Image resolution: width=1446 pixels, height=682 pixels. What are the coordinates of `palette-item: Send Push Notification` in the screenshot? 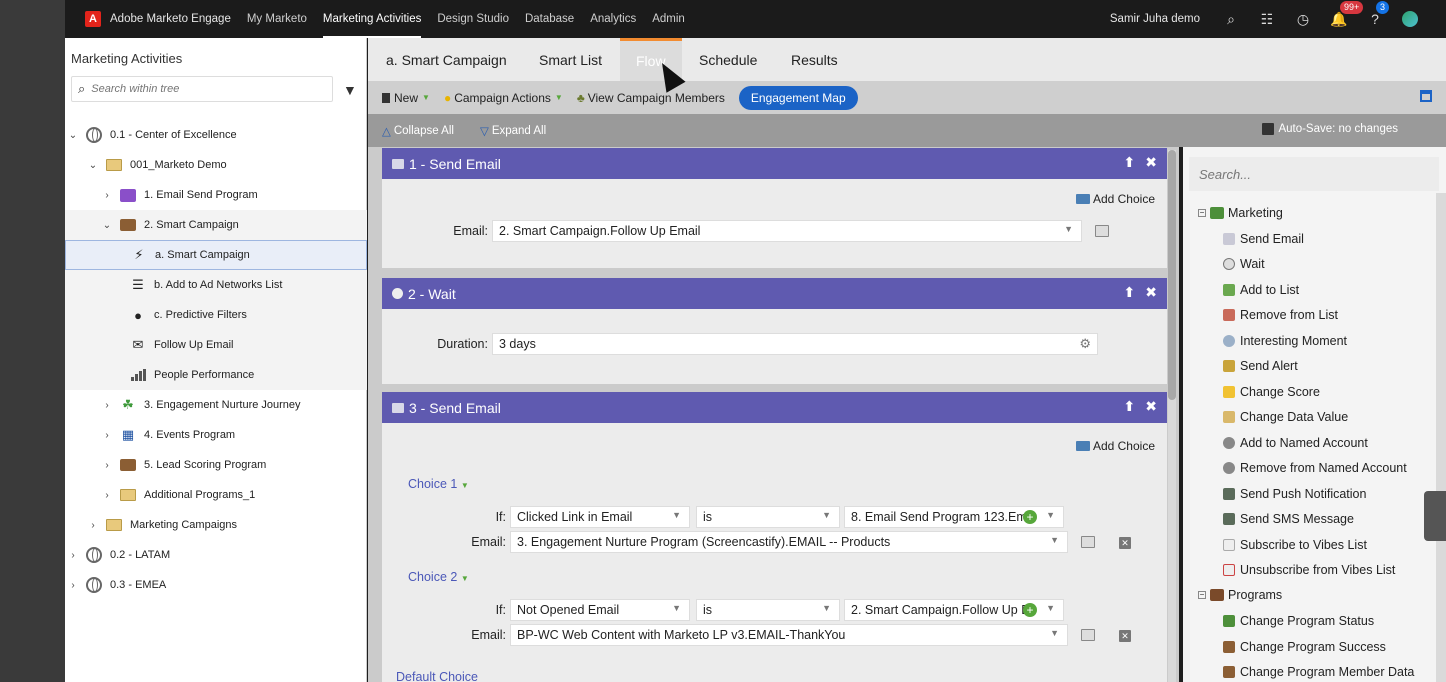 It's located at (1294, 494).